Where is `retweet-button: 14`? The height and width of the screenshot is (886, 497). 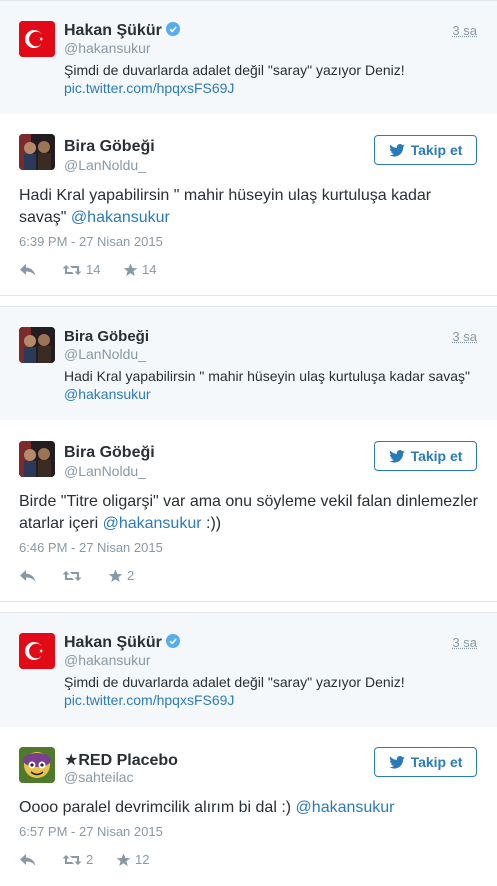 retweet-button: 14 is located at coordinates (81, 271).